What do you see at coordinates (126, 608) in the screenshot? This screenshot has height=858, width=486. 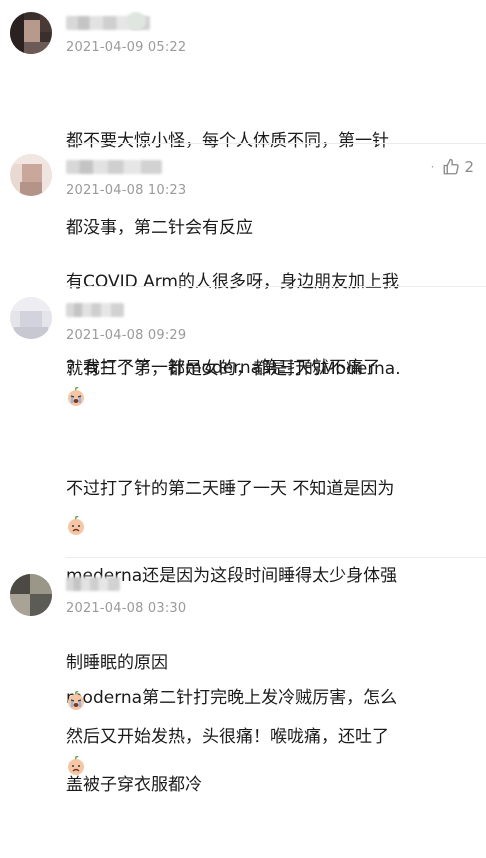 I see `comment-timestamp: 2021-04-08 03:30` at bounding box center [126, 608].